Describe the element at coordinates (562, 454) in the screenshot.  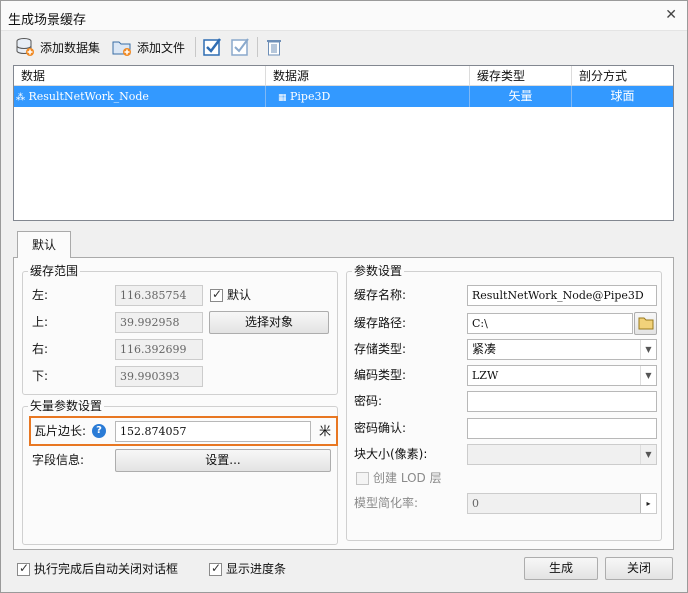
I see `block-size-select: ▼` at that location.